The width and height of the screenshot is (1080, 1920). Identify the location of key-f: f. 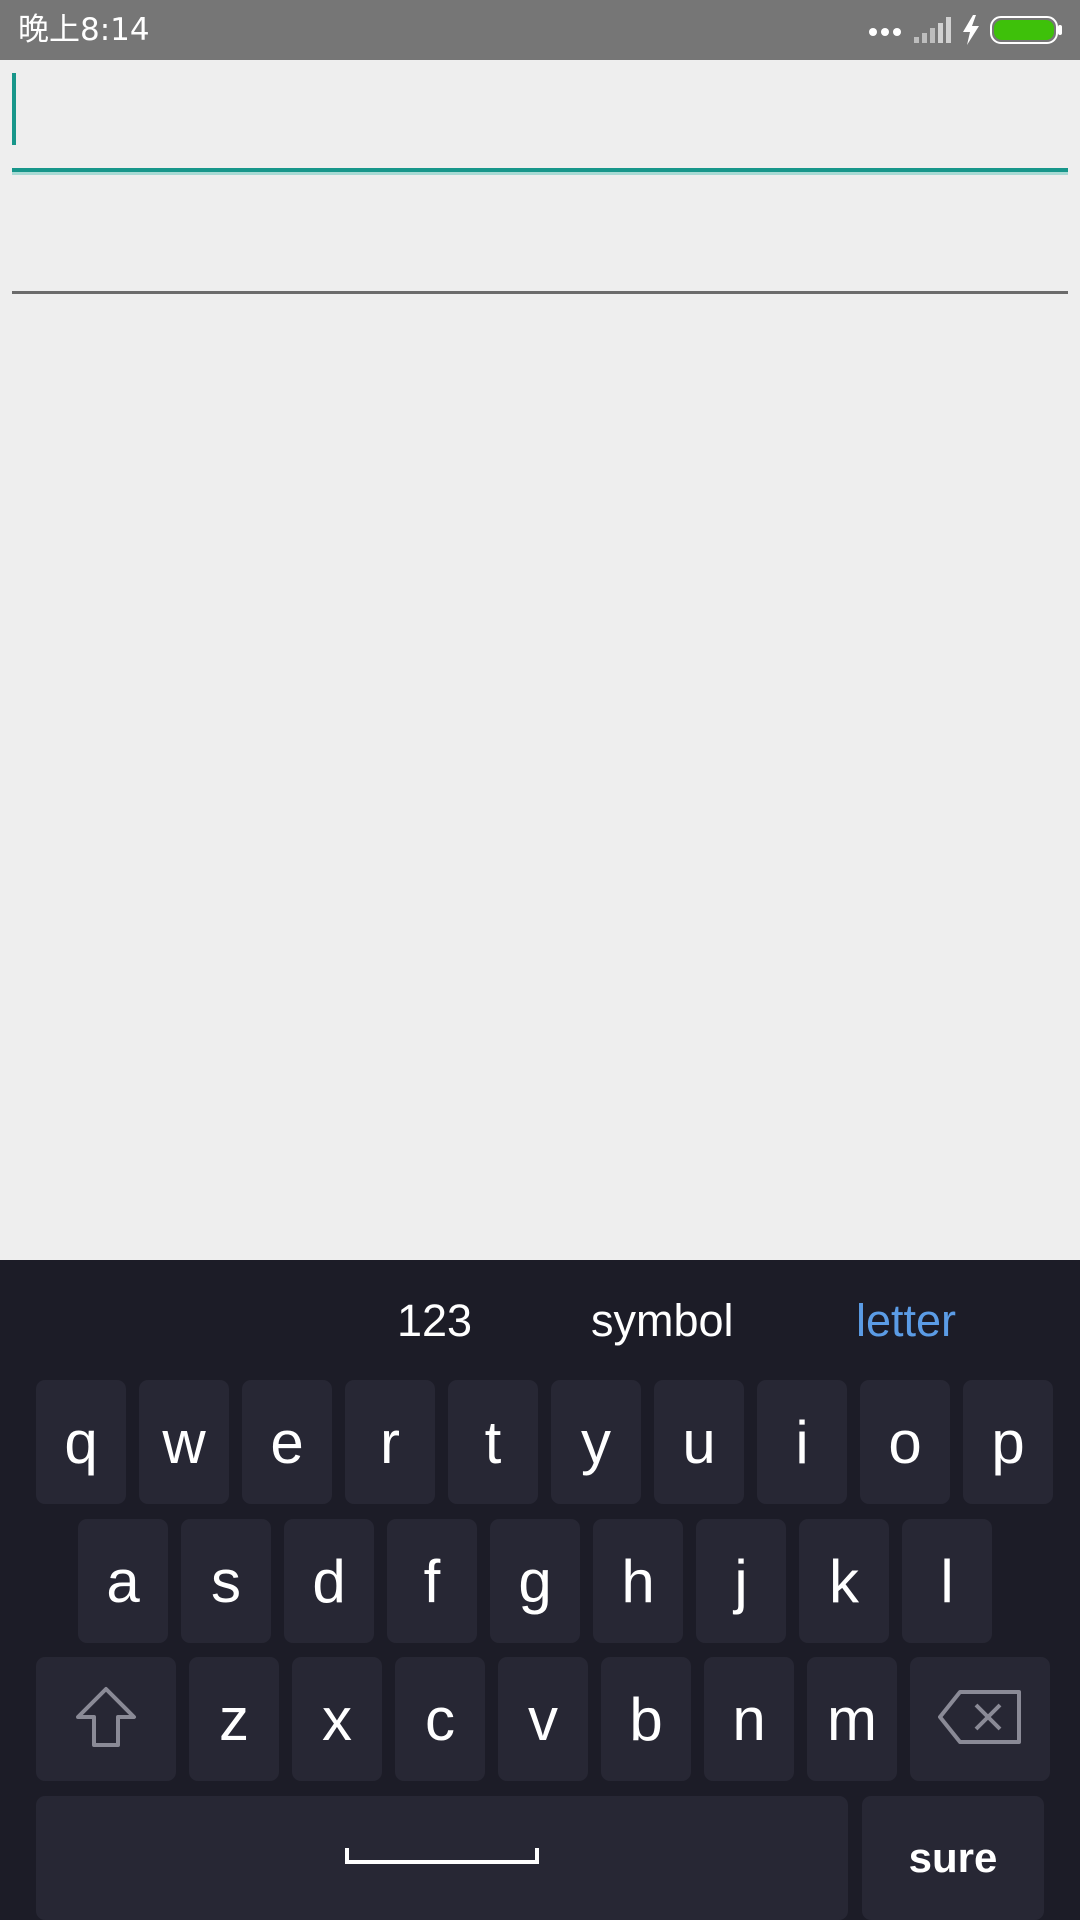
(432, 1581).